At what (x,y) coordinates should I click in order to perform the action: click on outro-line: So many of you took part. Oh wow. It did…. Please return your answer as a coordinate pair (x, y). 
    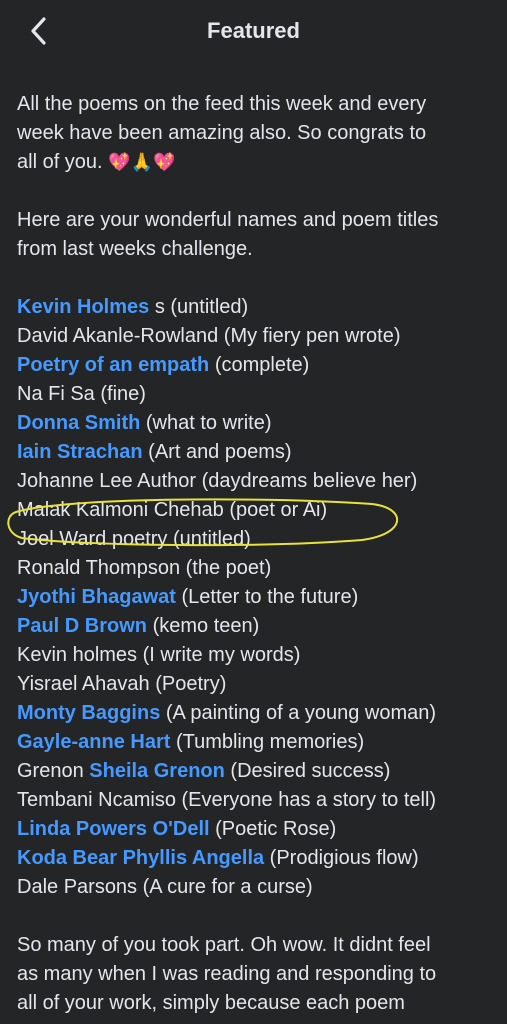
    Looking at the image, I should click on (224, 945).